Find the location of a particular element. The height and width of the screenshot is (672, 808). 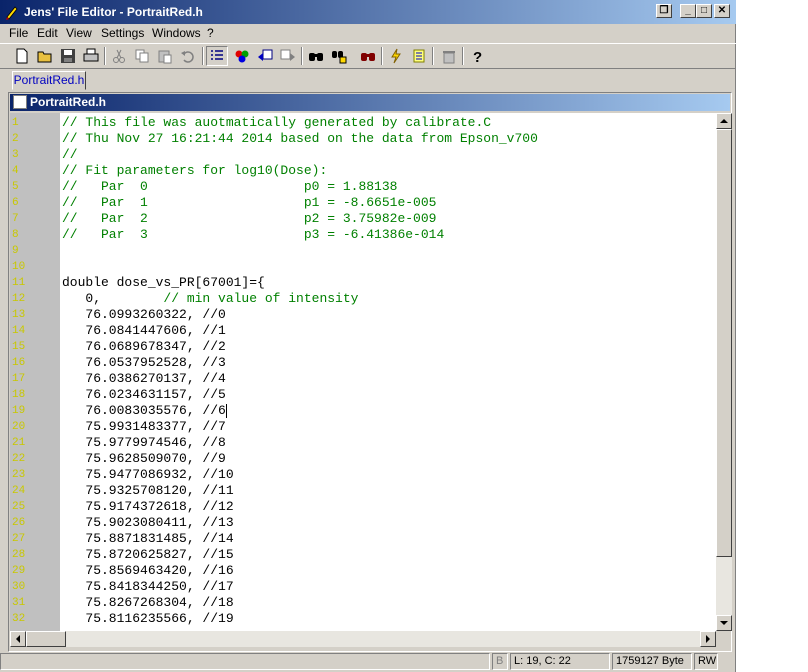

line-text: 76.0841447606, //1 is located at coordinates (143, 331).